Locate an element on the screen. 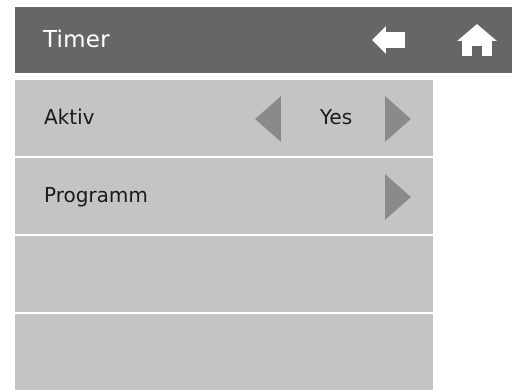 The height and width of the screenshot is (392, 512). row-label-programm: Programm is located at coordinates (96, 195).